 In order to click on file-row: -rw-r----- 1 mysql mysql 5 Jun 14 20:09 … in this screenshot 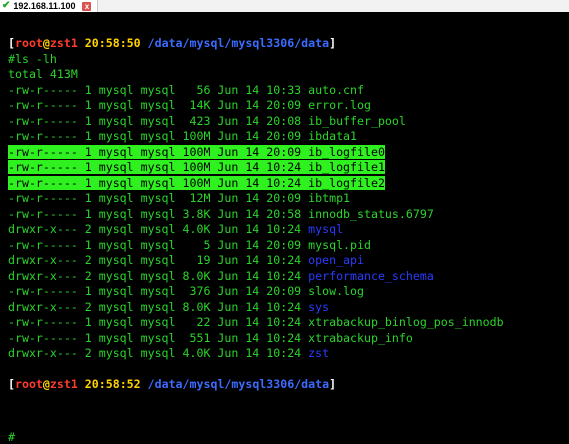, I will do `click(288, 246)`.